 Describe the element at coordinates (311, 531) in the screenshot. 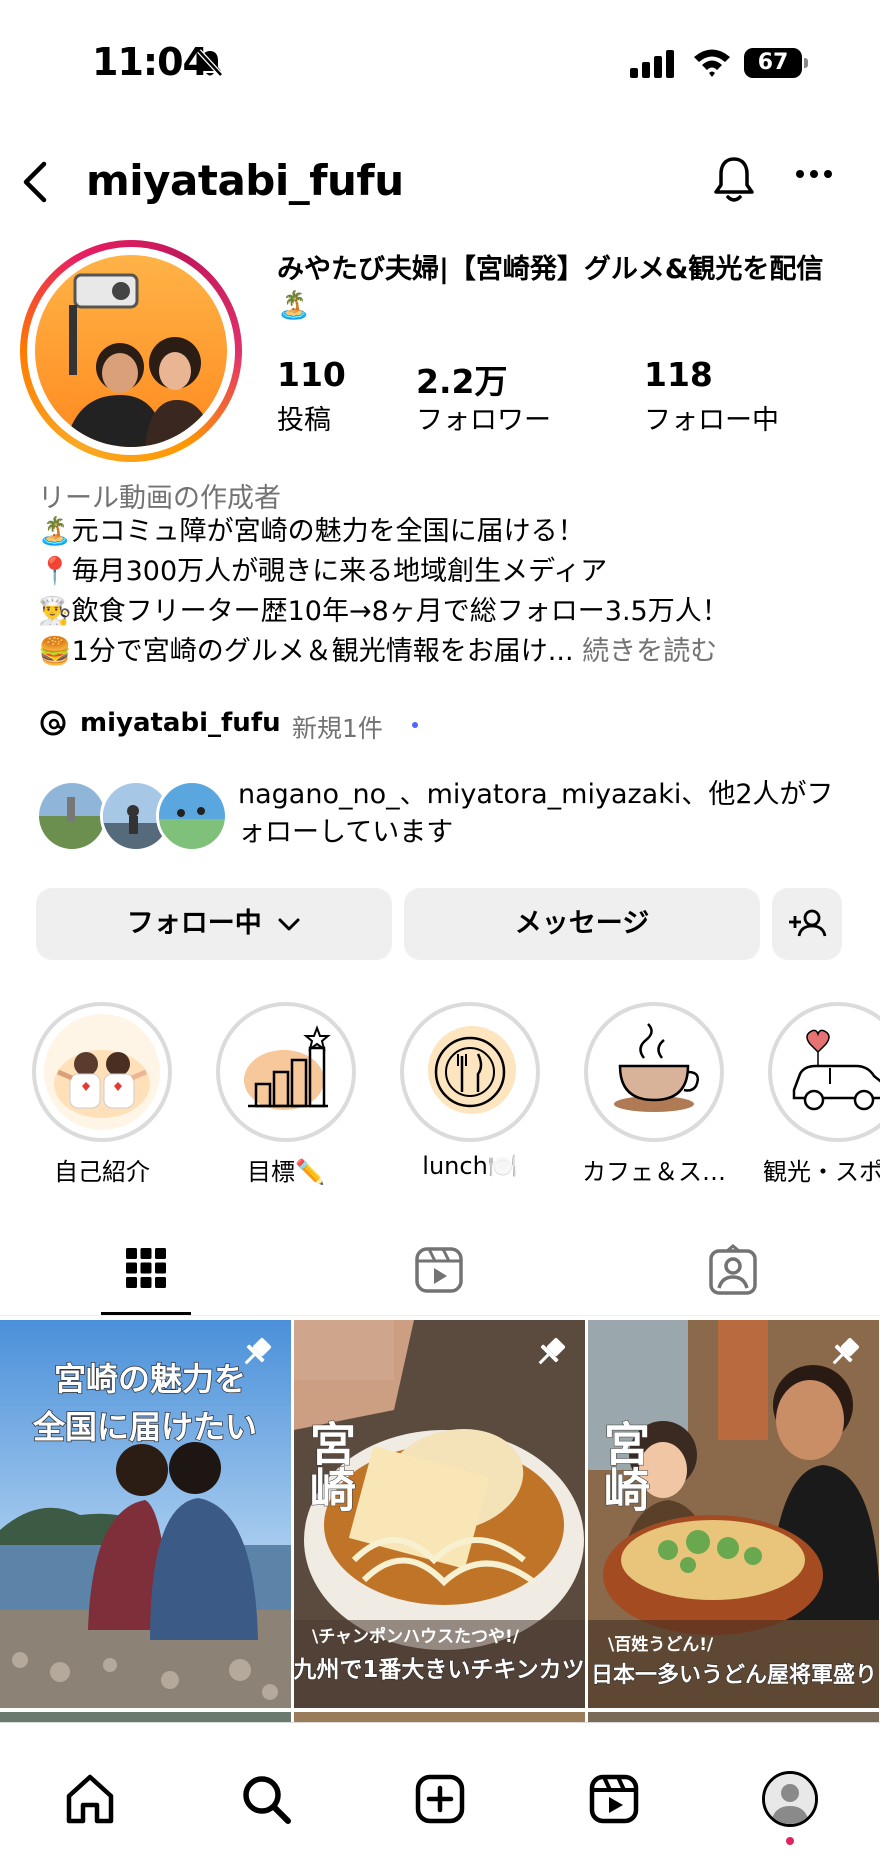

I see `bio-line: 🏝️元コミュ障が宮崎の魅力を全国に届ける！` at that location.